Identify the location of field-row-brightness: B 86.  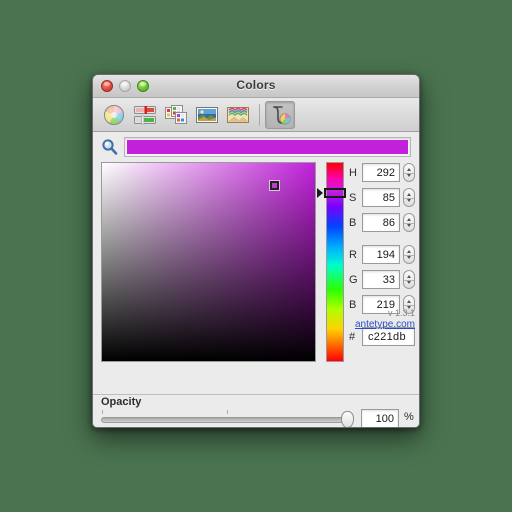
(382, 222).